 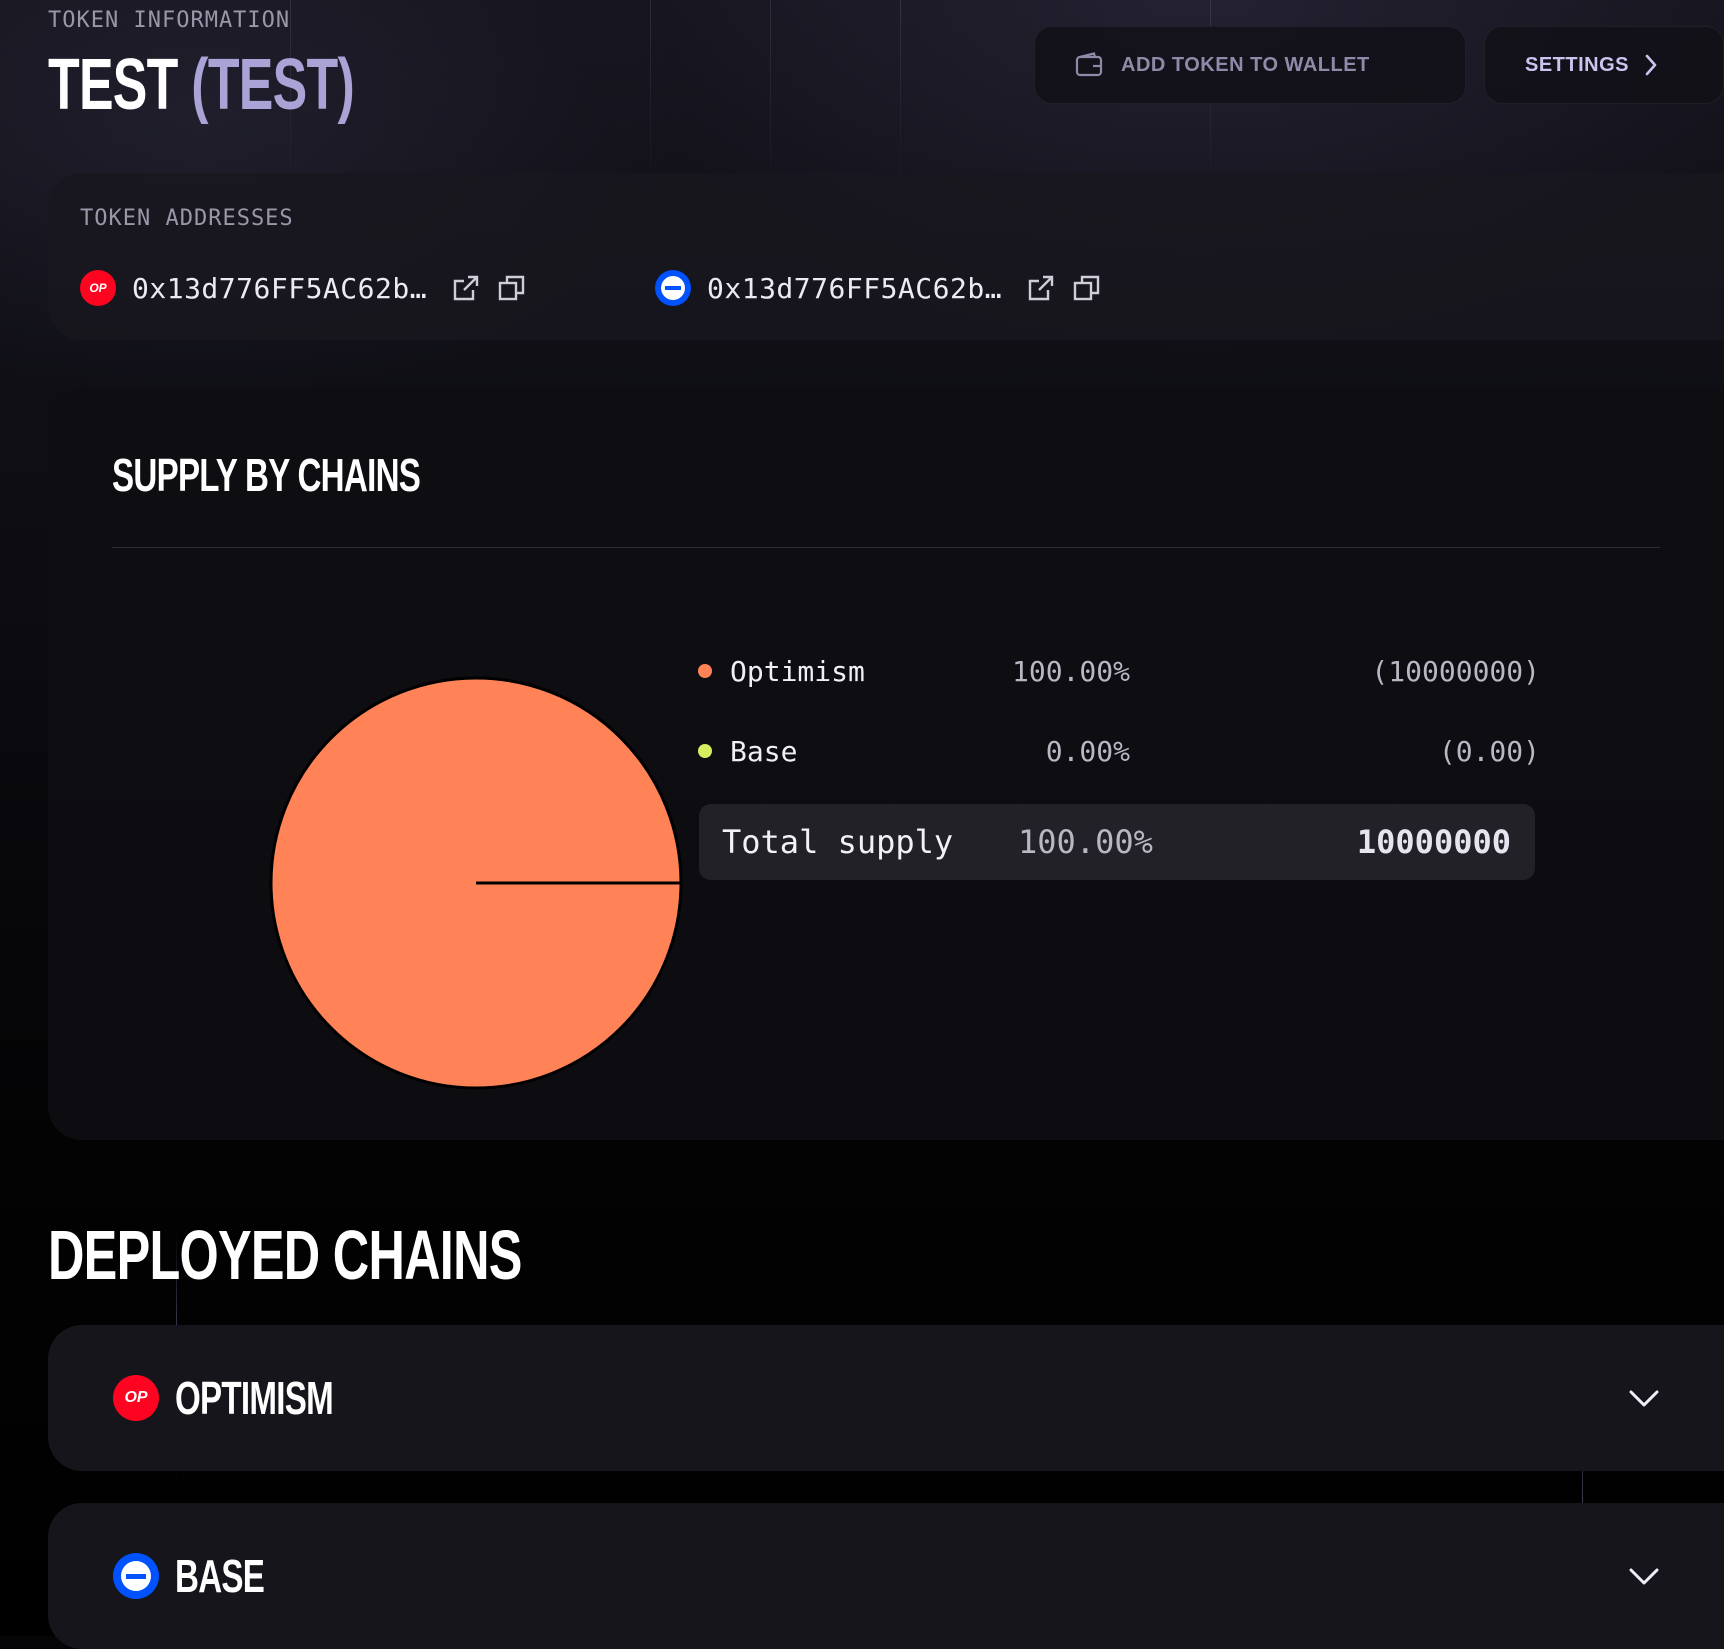 I want to click on page-title: TEST (TEST), so click(x=260, y=85).